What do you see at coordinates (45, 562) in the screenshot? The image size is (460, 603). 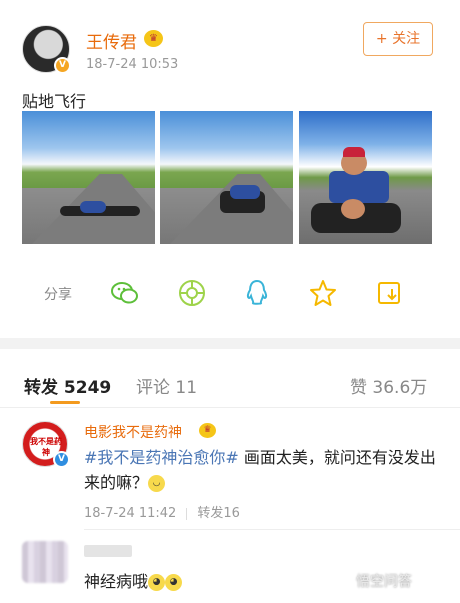 I see `blurred-avatar` at bounding box center [45, 562].